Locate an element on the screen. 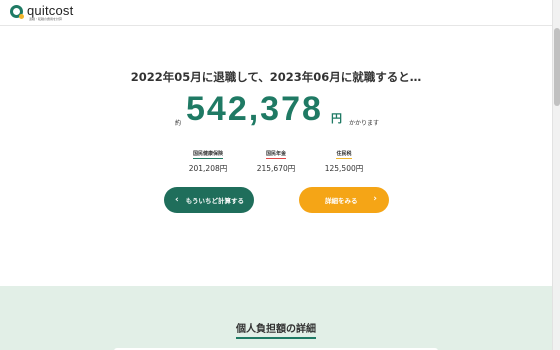 The width and height of the screenshot is (560, 350). chevron-left-icon: ‹ is located at coordinates (177, 200).